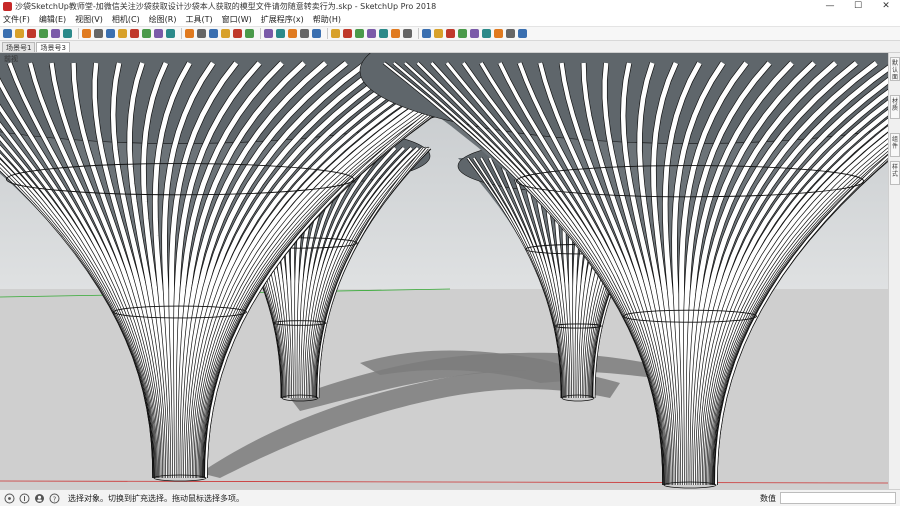 The width and height of the screenshot is (900, 506). I want to click on xray-icon, so click(347, 33).